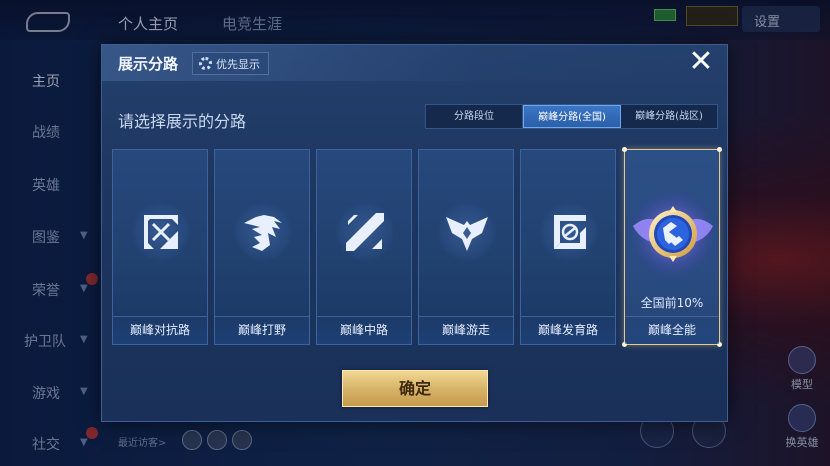 The height and width of the screenshot is (466, 830). What do you see at coordinates (148, 64) in the screenshot?
I see `dialog-title: 展示分路` at bounding box center [148, 64].